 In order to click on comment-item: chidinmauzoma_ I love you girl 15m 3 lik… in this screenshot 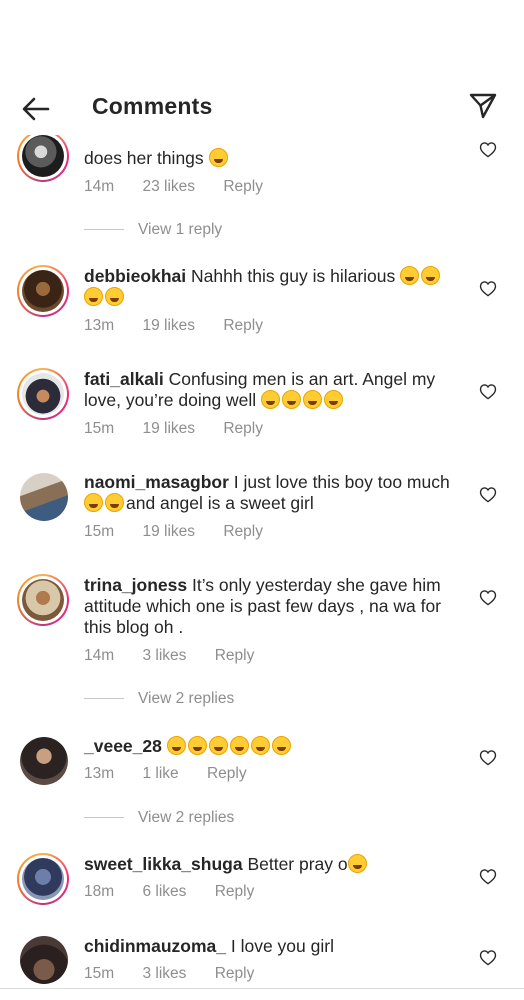, I will do `click(262, 963)`.